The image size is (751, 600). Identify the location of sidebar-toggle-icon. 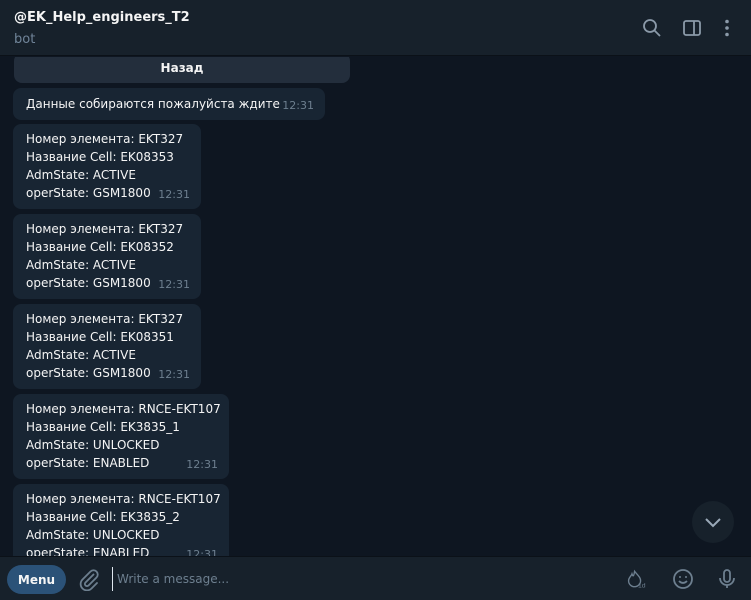
(692, 28).